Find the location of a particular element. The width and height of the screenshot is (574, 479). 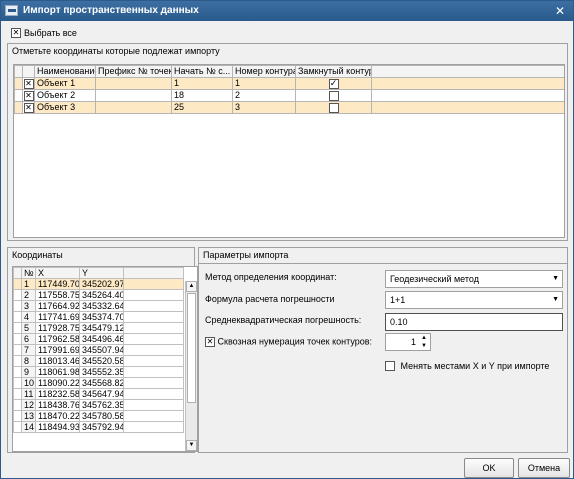

coord-y-cell: 345780.58 is located at coordinates (101, 416).